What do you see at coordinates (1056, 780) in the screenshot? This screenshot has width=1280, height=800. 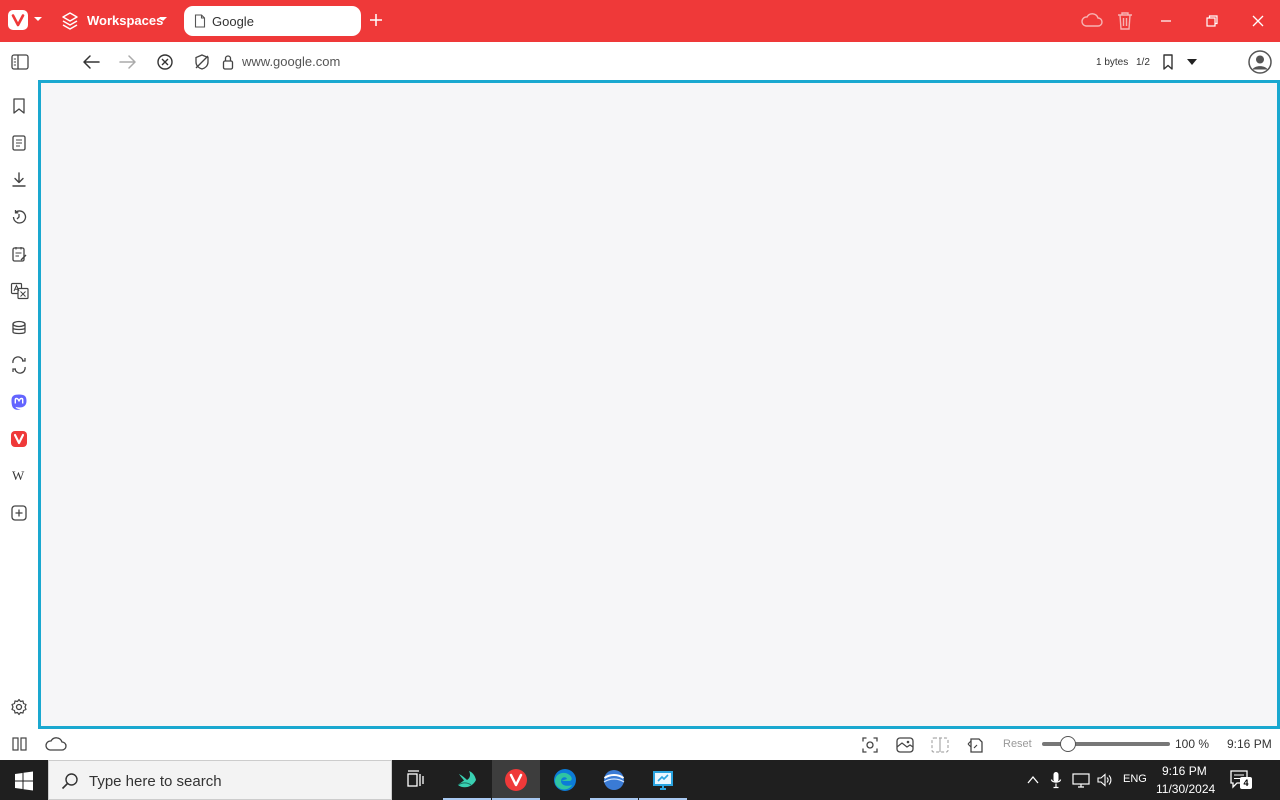 I see `microphone-icon` at bounding box center [1056, 780].